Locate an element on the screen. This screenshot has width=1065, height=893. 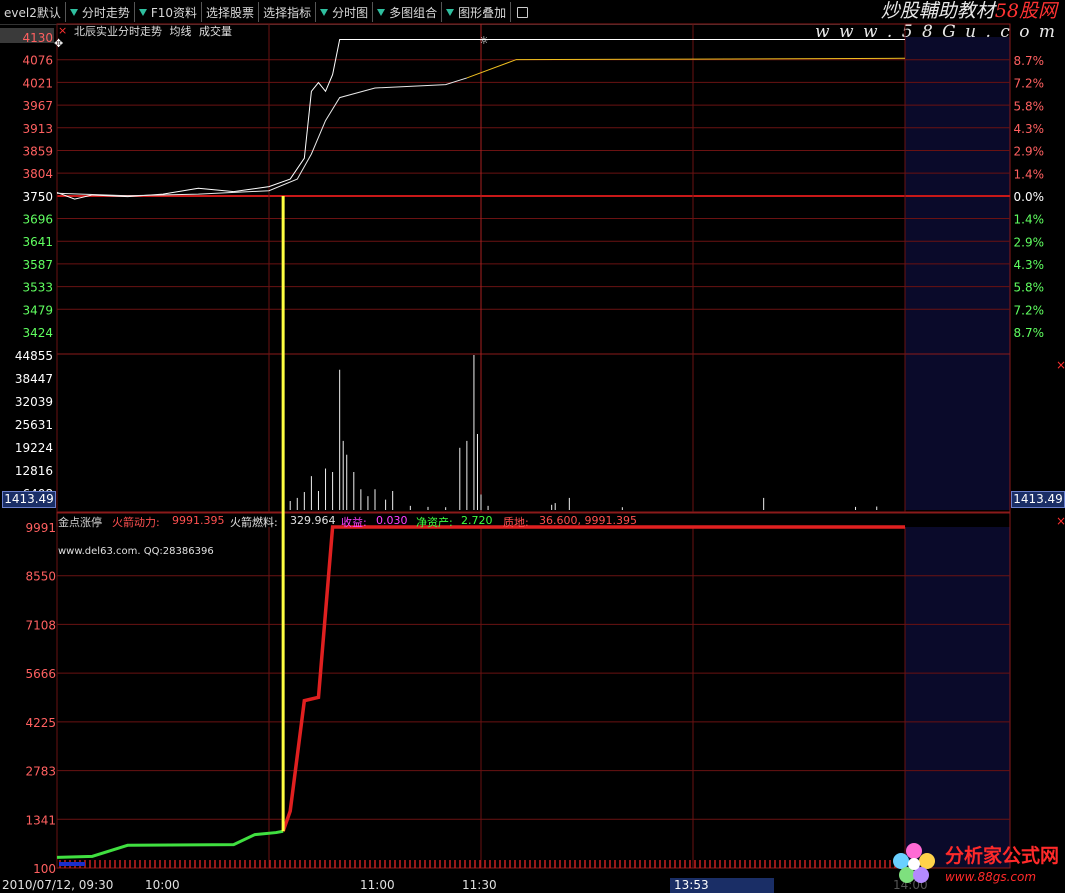
price-tick-label: 3424 is located at coordinates (37, 333).